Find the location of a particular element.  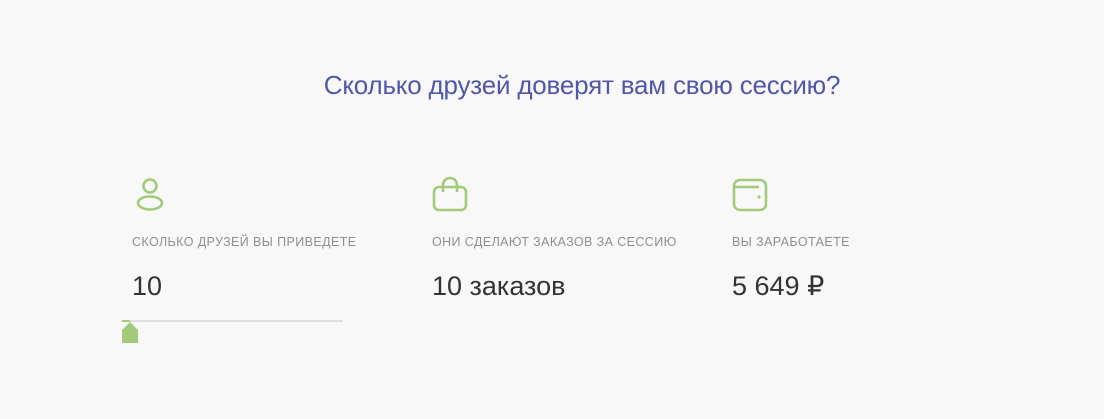

slider-fill is located at coordinates (126, 321).